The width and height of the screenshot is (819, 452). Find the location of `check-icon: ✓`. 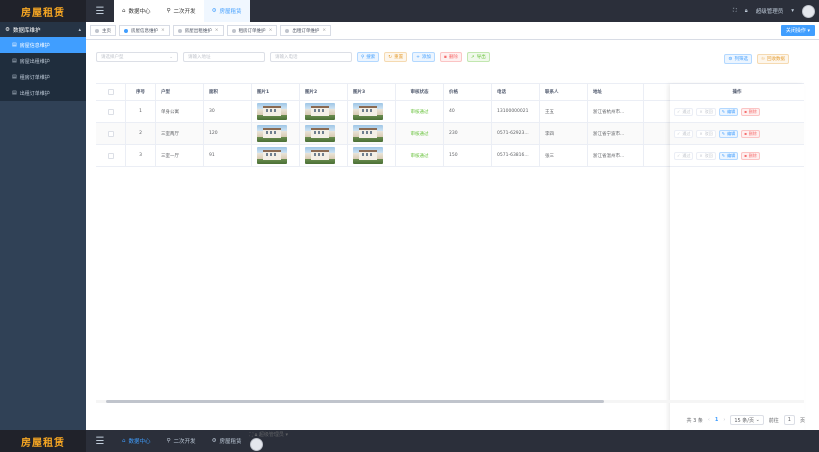

check-icon: ✓ is located at coordinates (679, 155).